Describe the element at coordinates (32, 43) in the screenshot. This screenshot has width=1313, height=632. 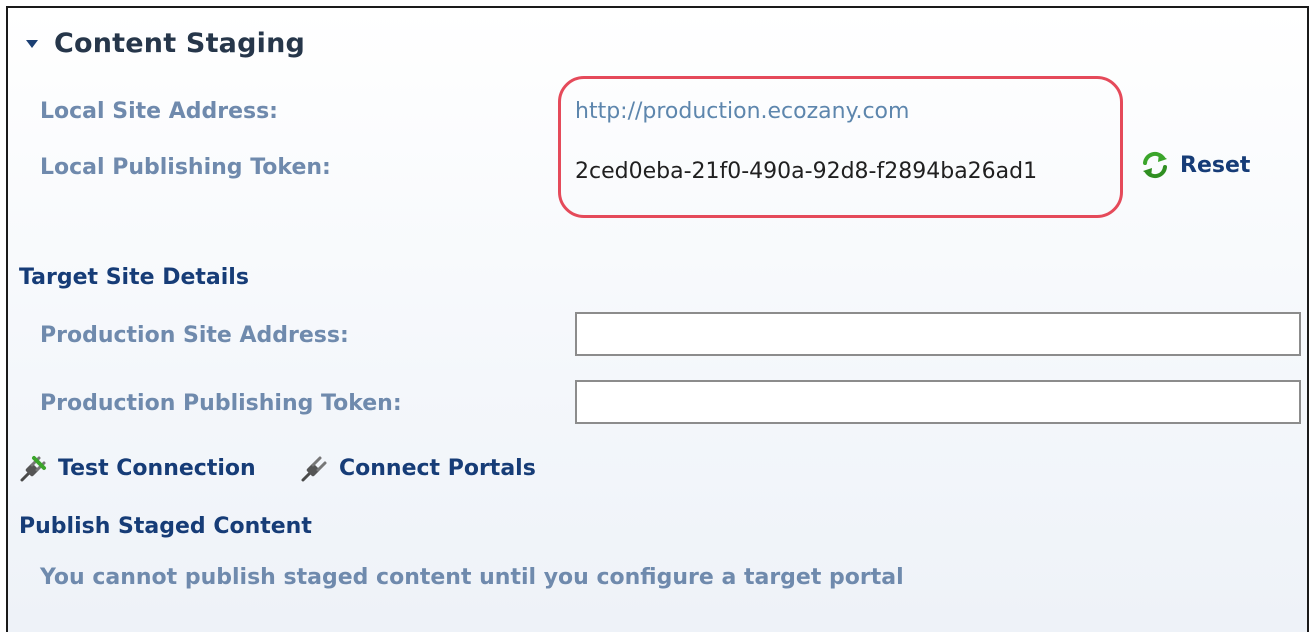
I see `caret-down-icon` at that location.